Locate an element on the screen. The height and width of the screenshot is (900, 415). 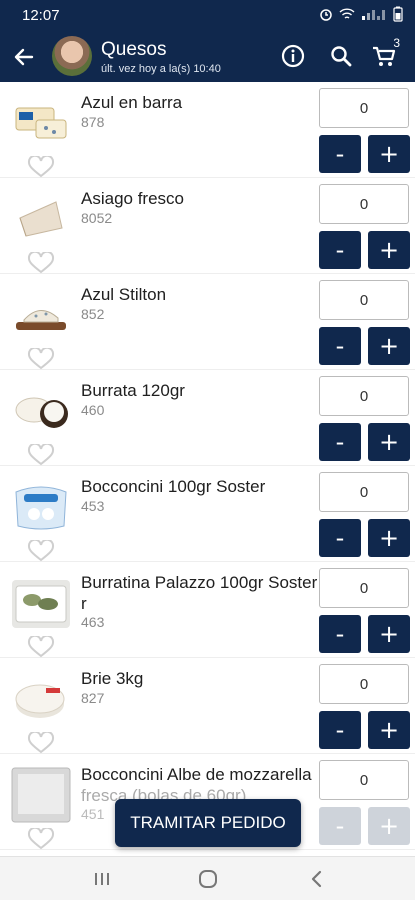
product-name: Burrata 120gr is located at coordinates (133, 390).